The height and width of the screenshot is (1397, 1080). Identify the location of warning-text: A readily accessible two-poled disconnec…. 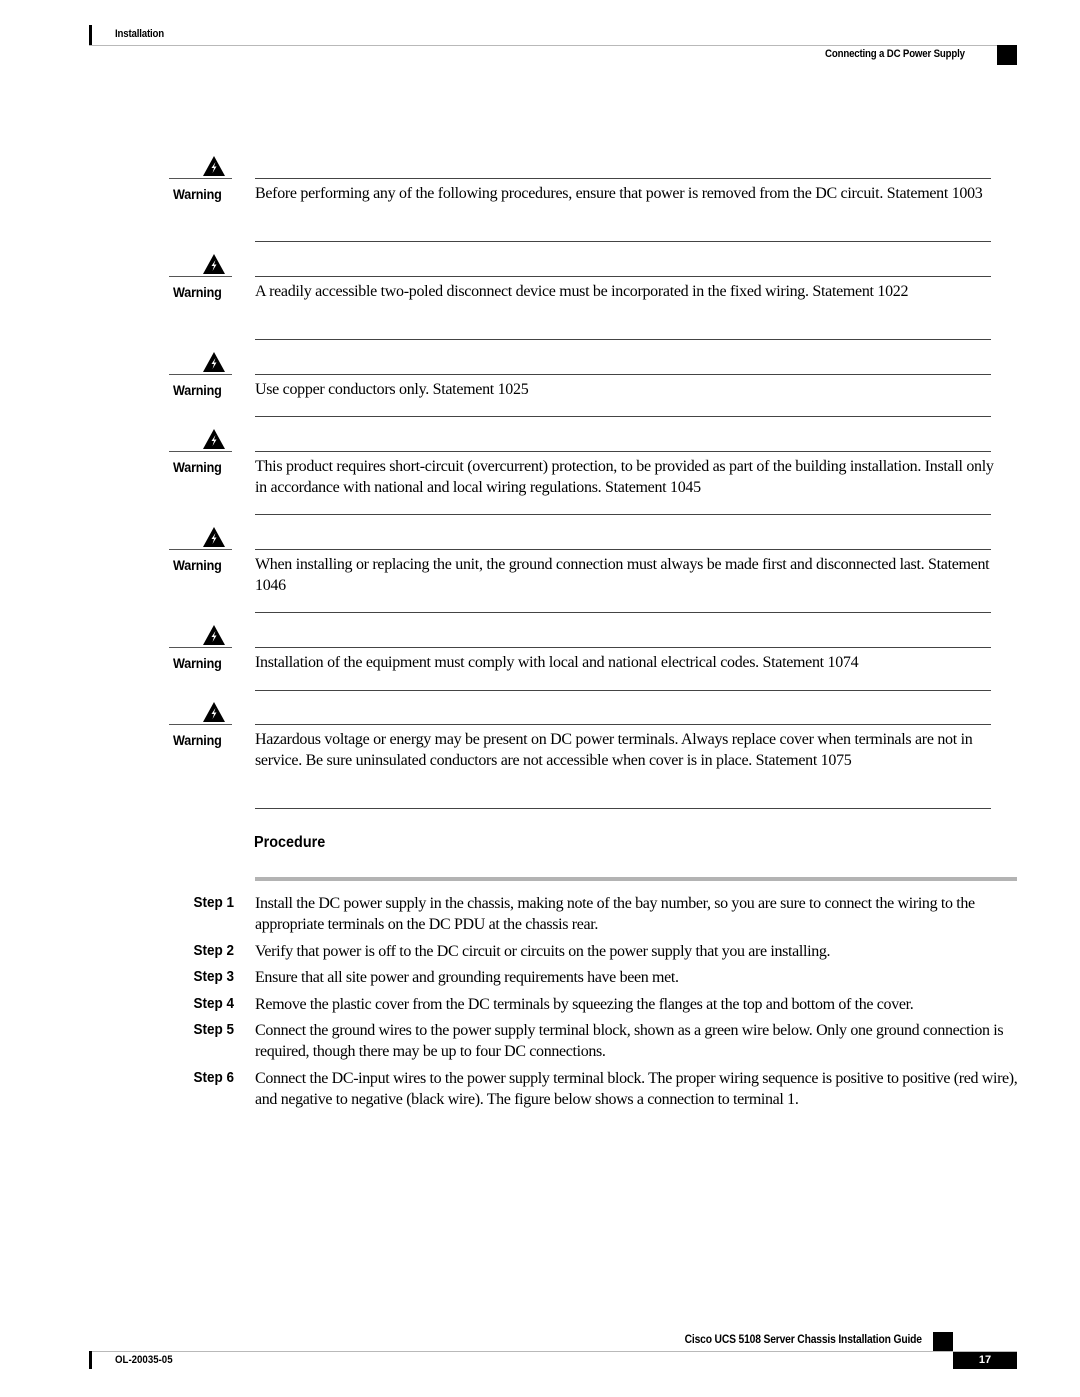
(582, 291).